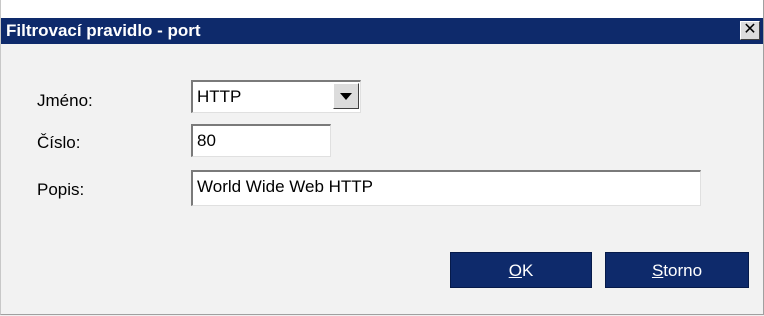 This screenshot has width=764, height=316. What do you see at coordinates (261, 140) in the screenshot?
I see `number-field: 80` at bounding box center [261, 140].